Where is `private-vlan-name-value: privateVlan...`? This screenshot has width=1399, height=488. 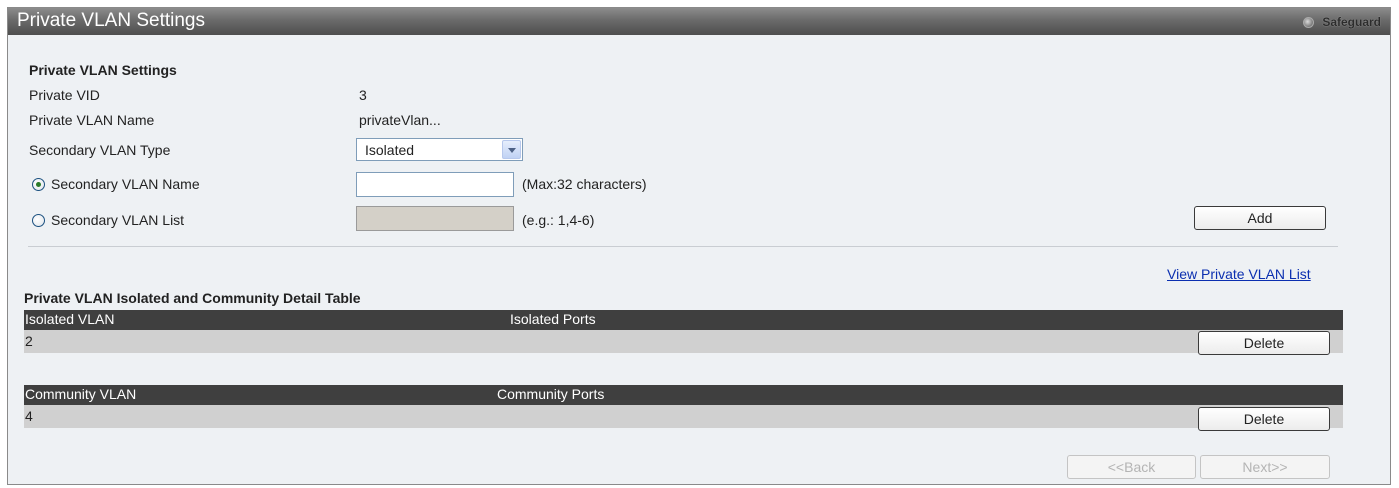
private-vlan-name-value: privateVlan... is located at coordinates (400, 120).